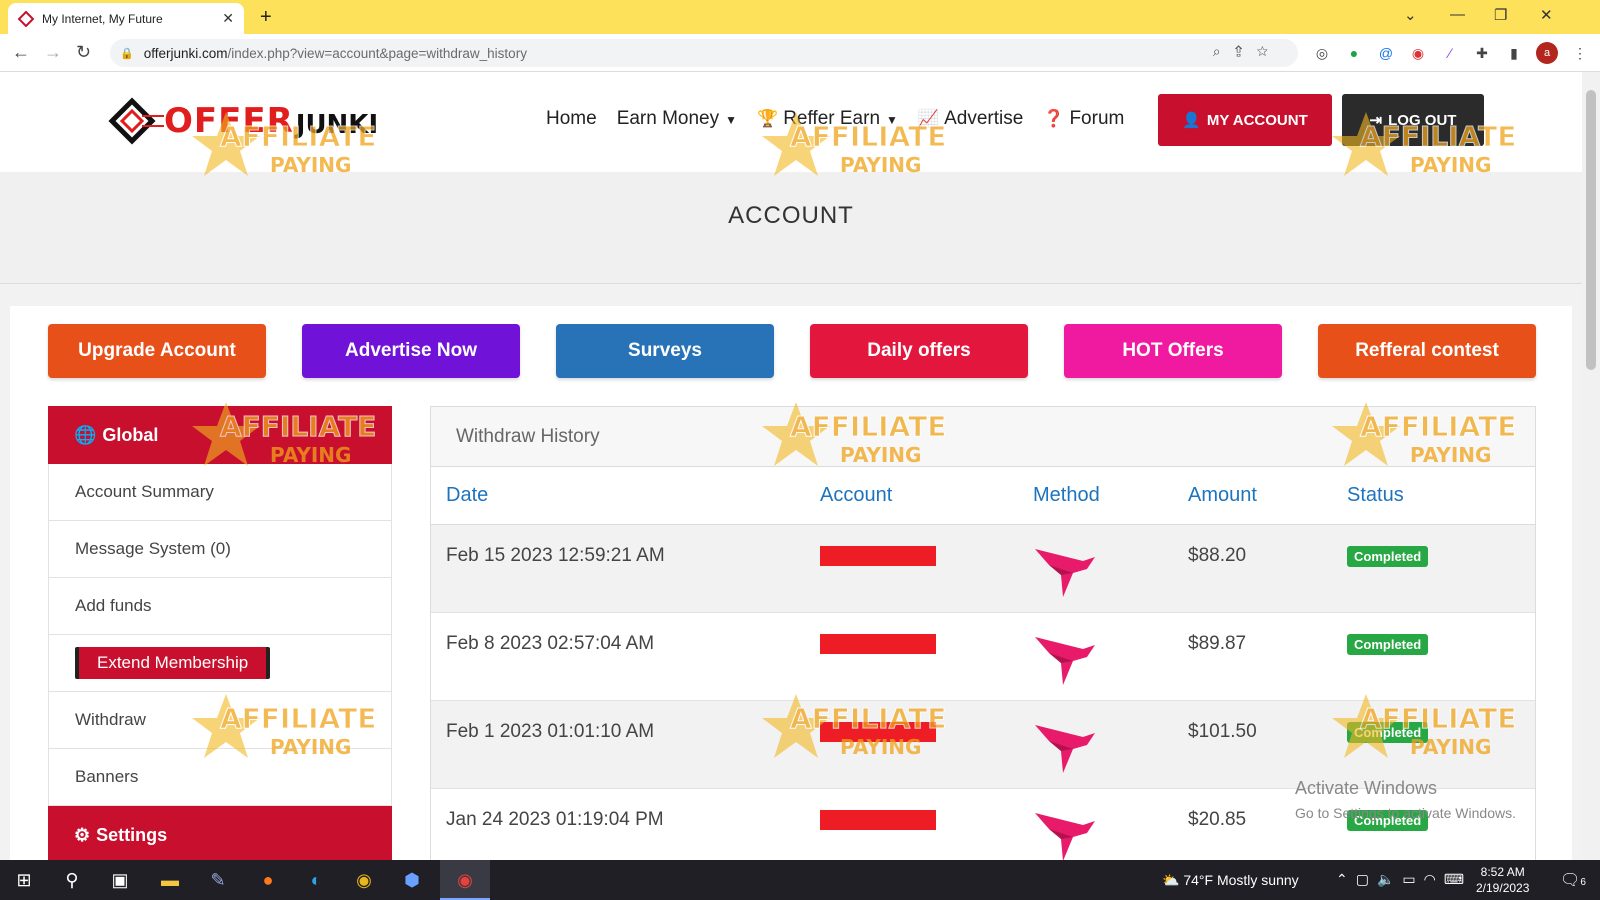 This screenshot has height=900, width=1600. Describe the element at coordinates (1198, 880) in the screenshot. I see `weather-temperature: 74°F` at that location.